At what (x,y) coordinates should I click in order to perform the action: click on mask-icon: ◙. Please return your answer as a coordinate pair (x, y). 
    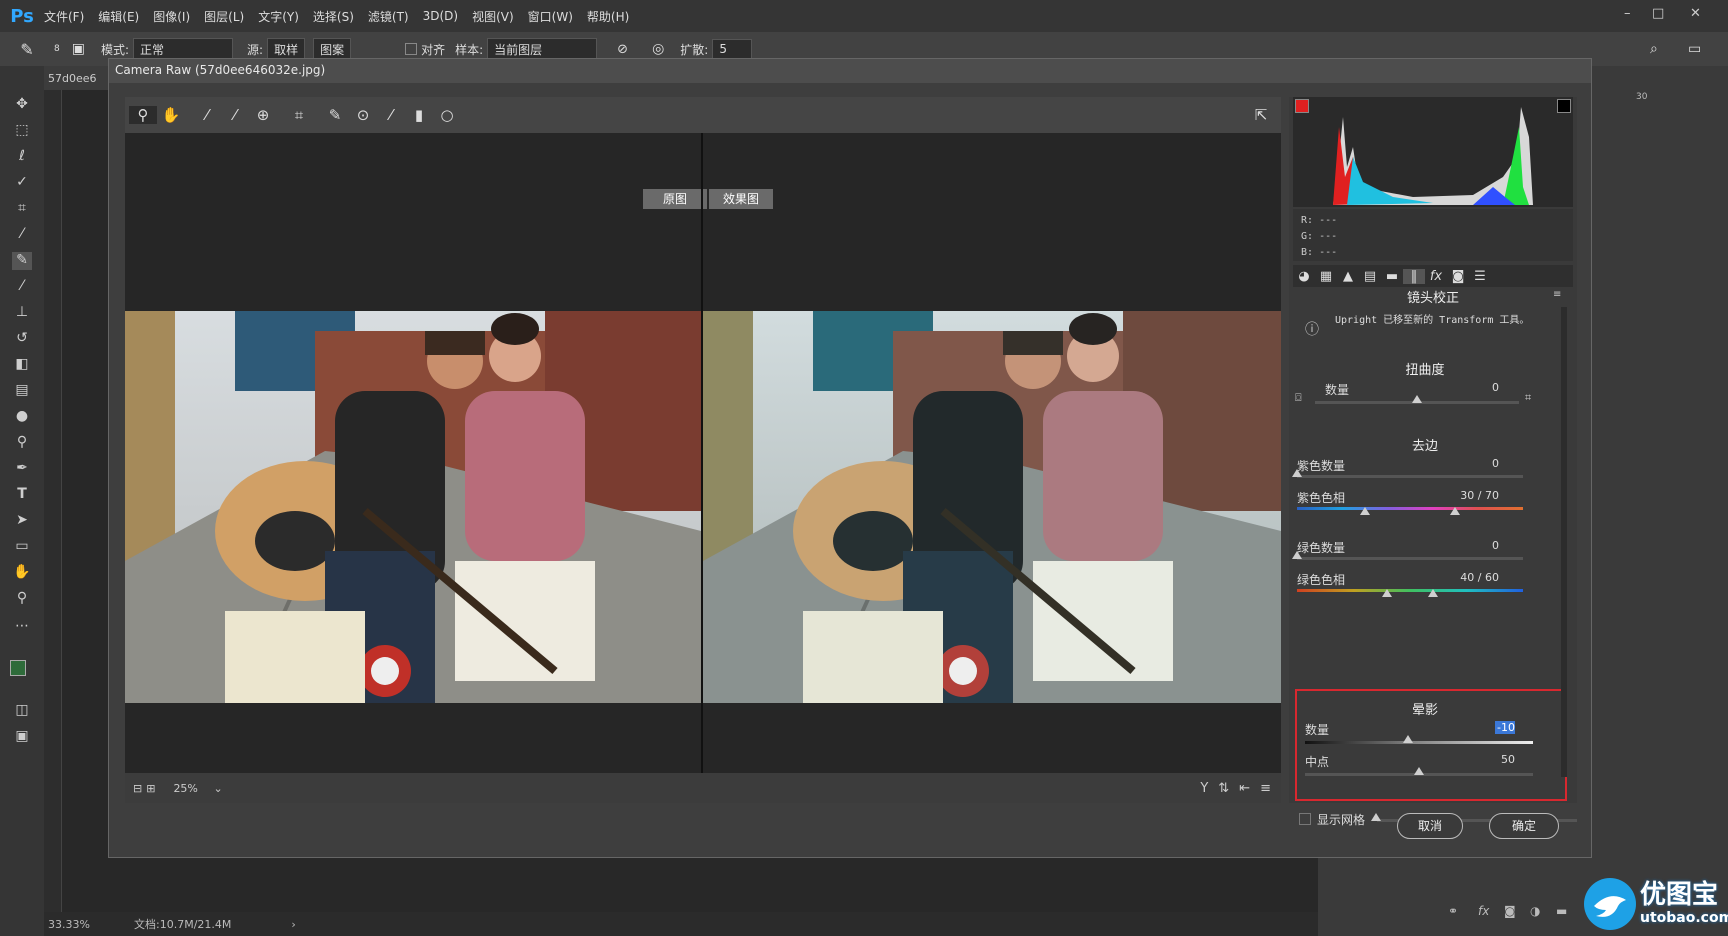
    Looking at the image, I should click on (1510, 911).